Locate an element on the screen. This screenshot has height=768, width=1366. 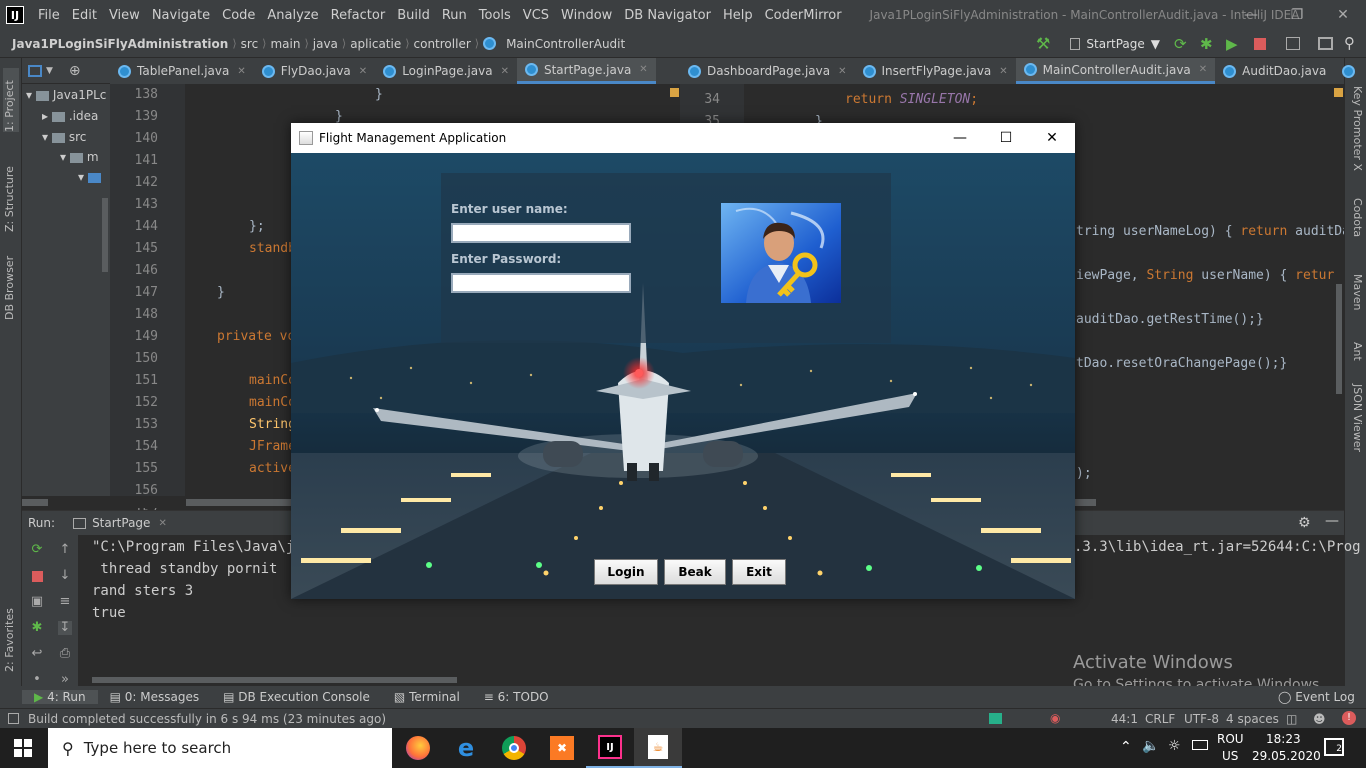
scroll-up-icon: ↑ is located at coordinates (65, 550).